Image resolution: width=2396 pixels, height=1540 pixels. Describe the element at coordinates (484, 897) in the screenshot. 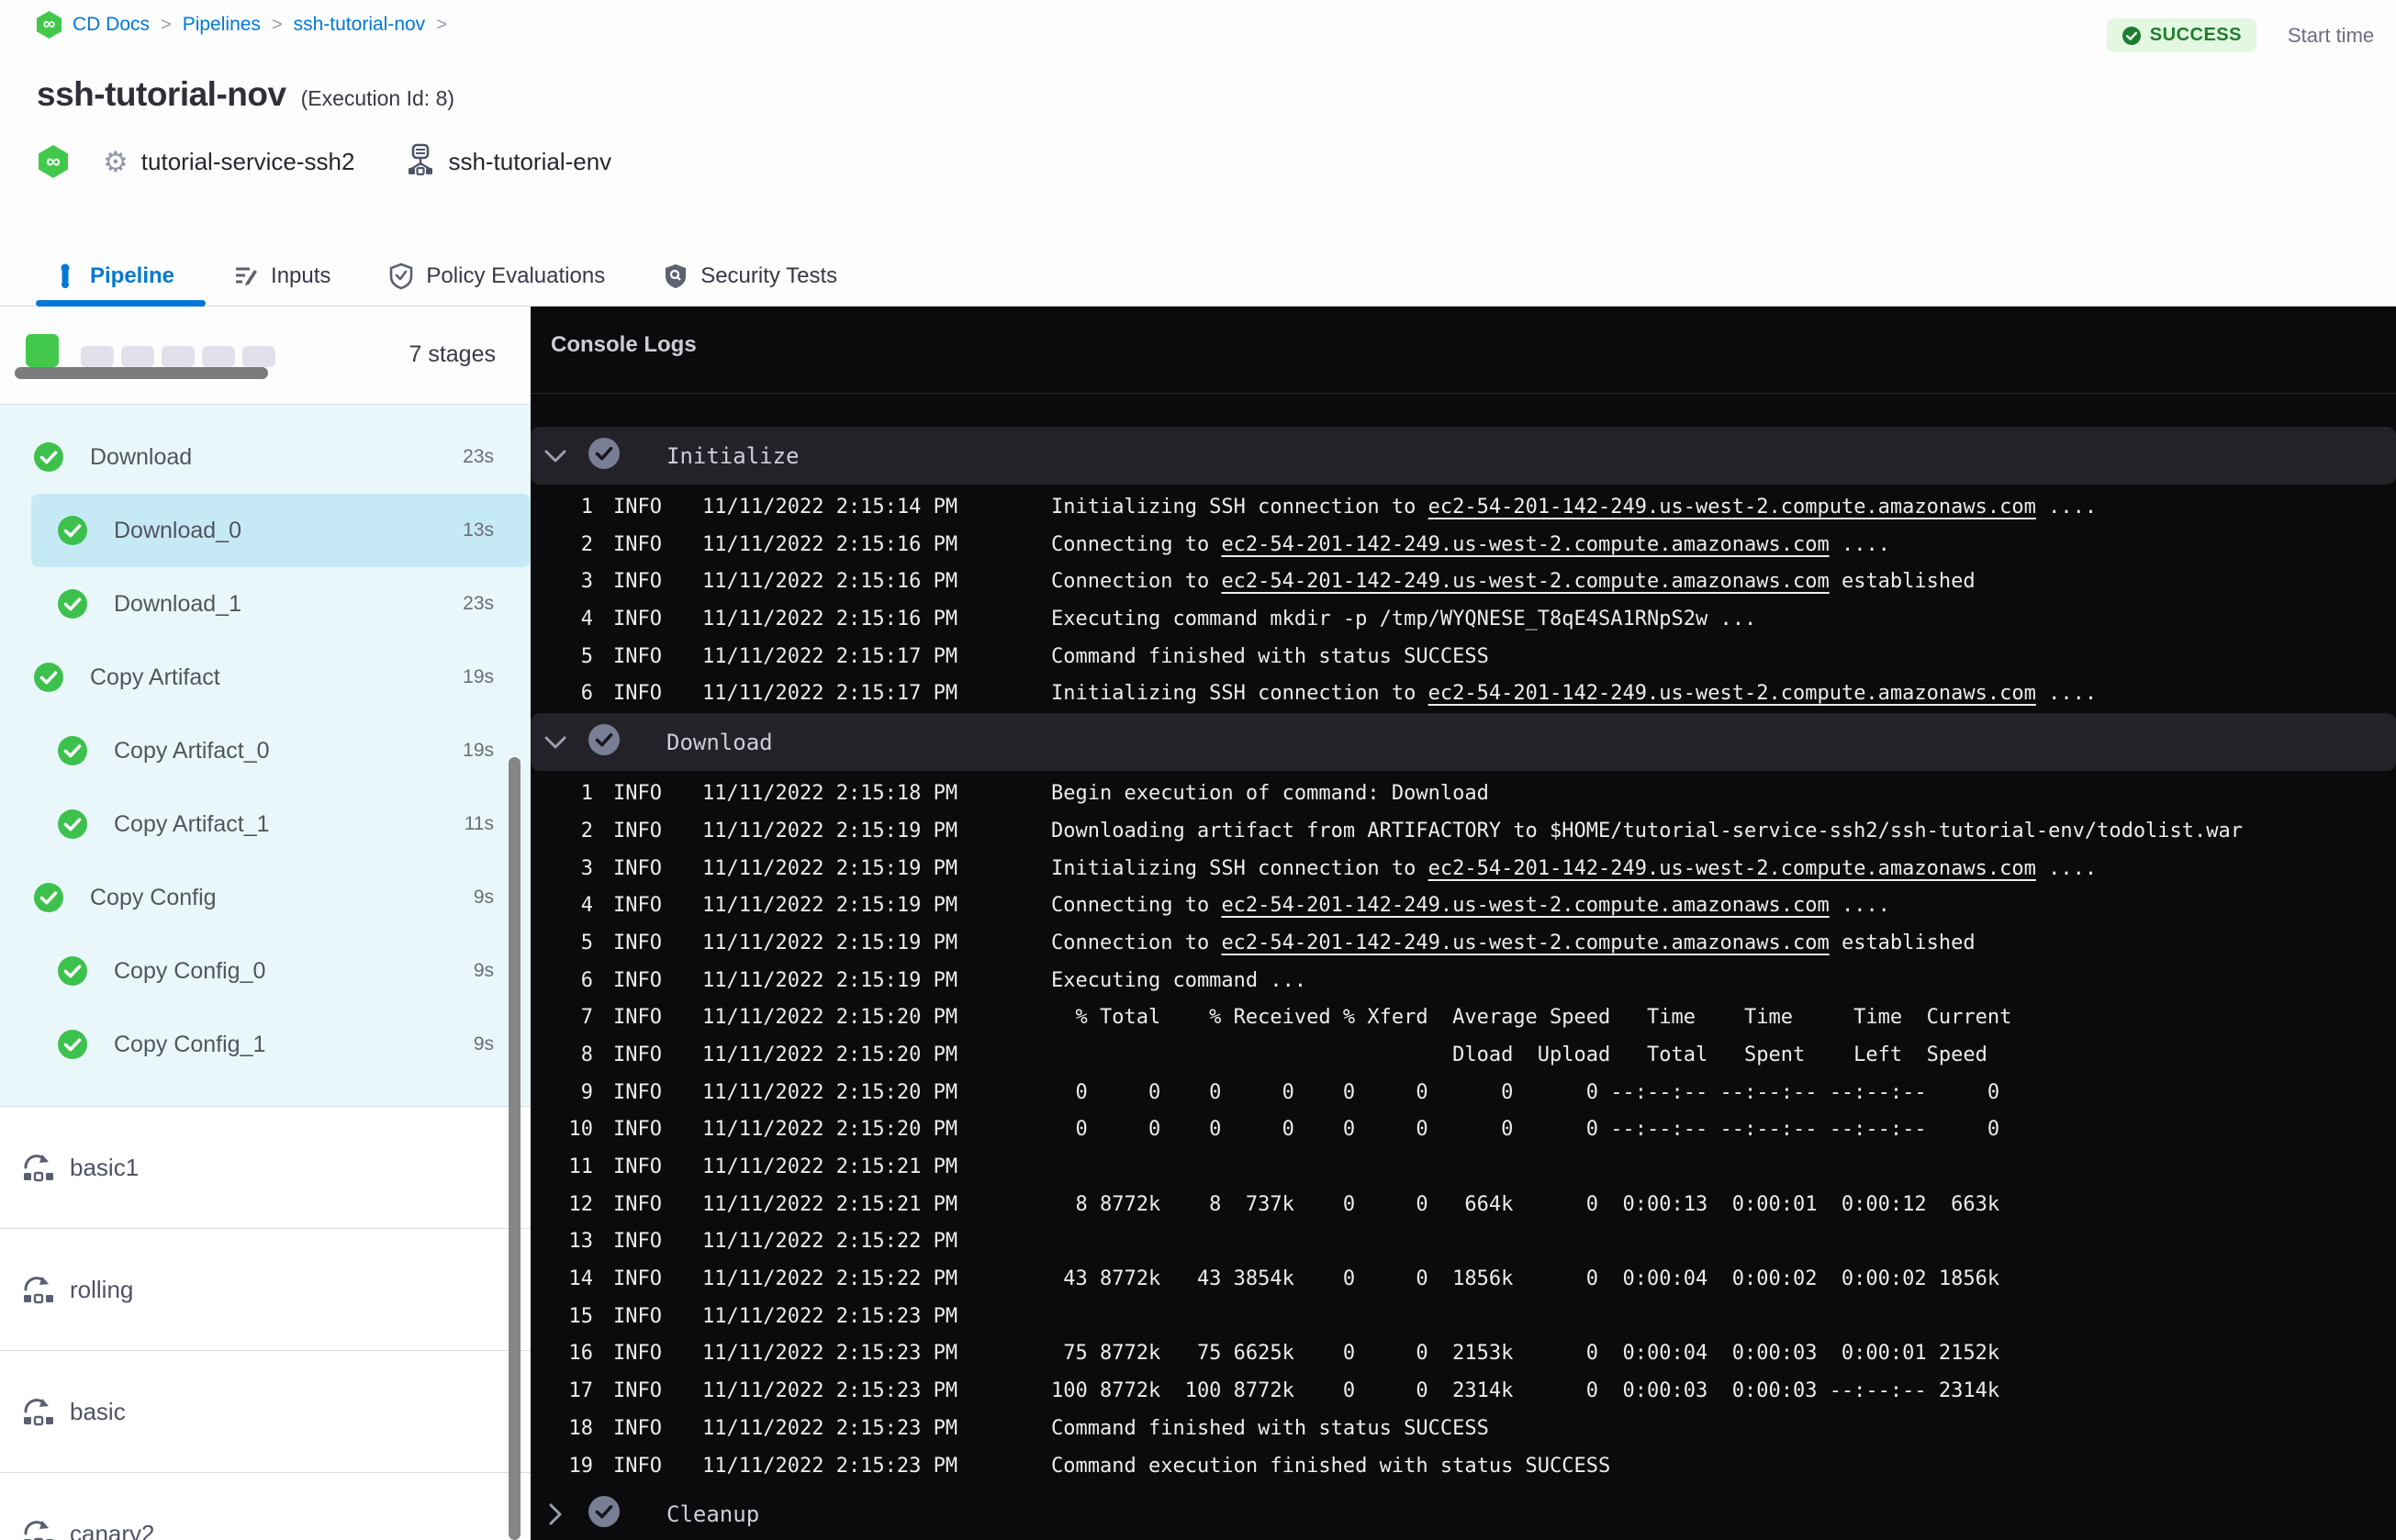

I see `stage-duration: 9s` at that location.